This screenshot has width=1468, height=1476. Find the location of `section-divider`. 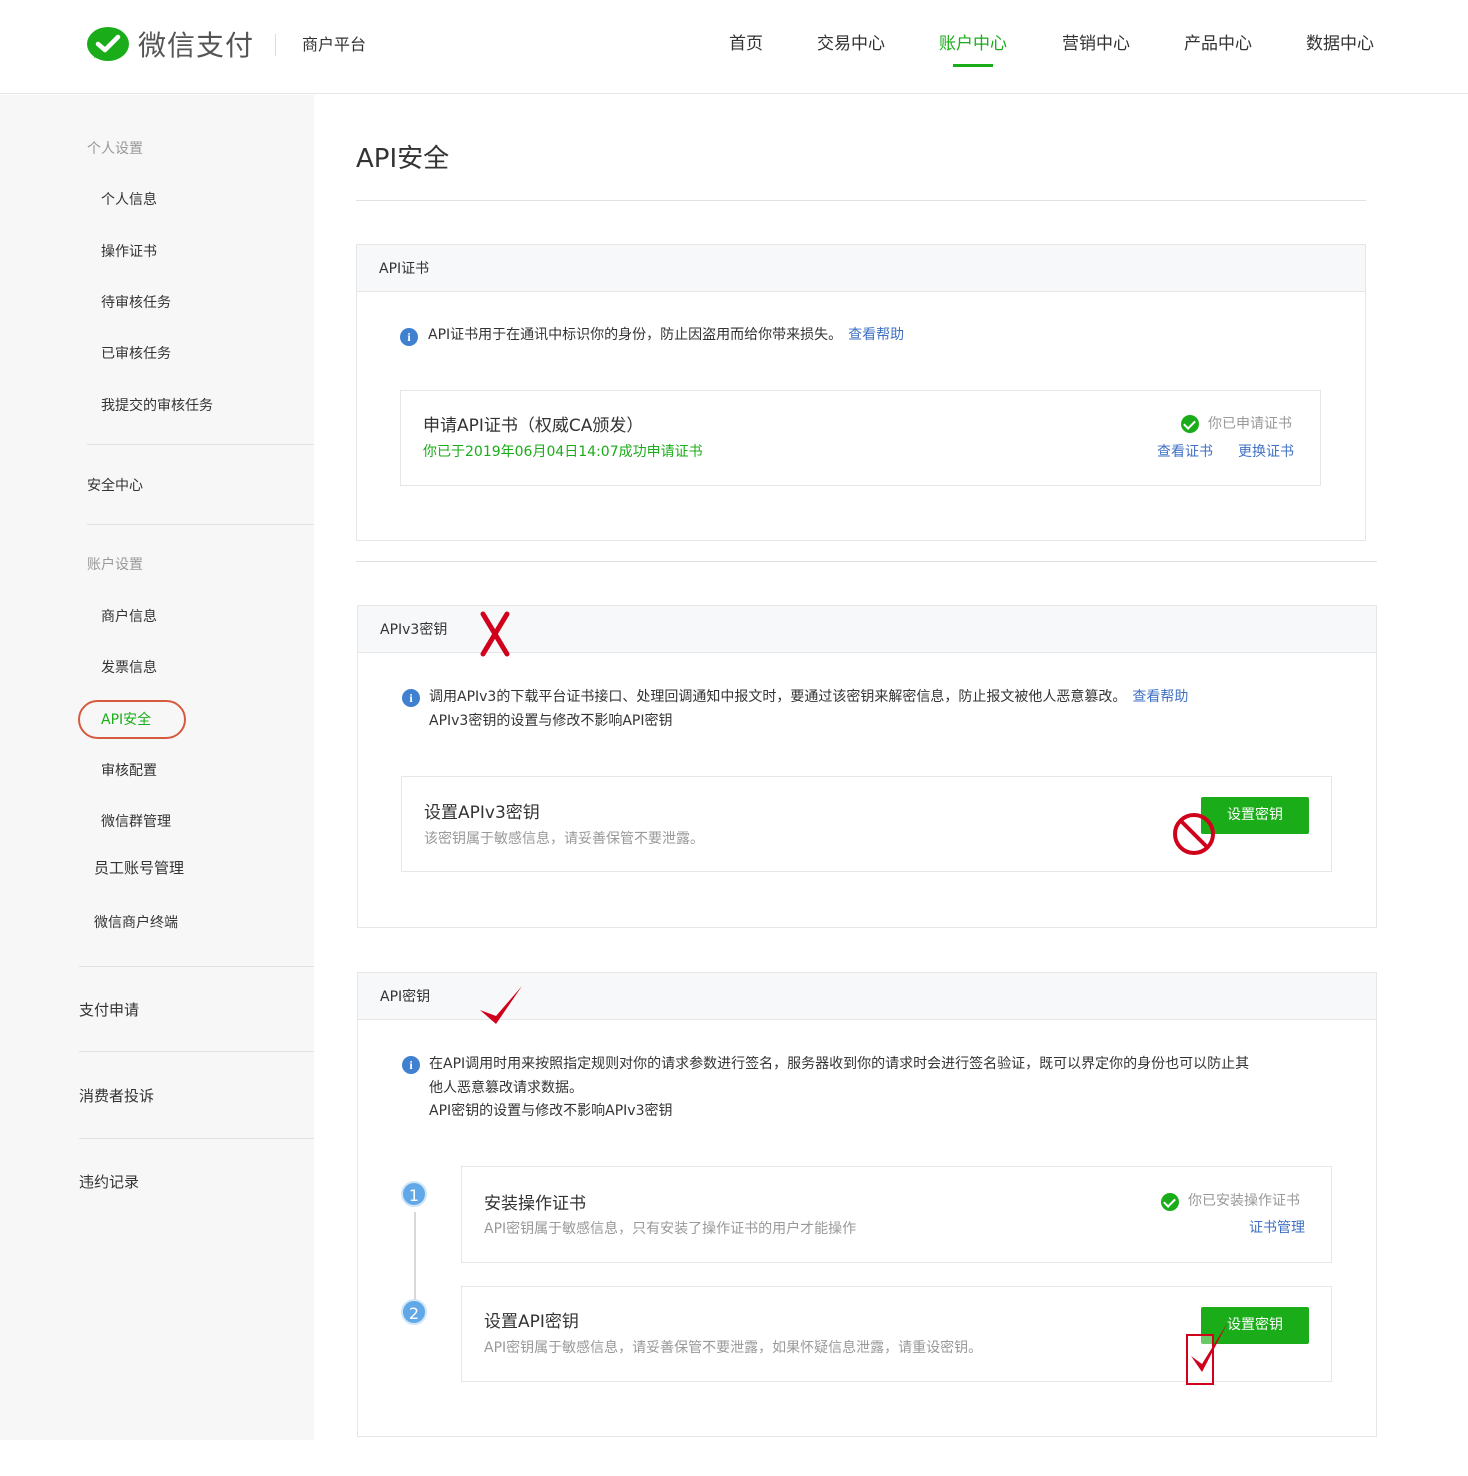

section-divider is located at coordinates (866, 561).